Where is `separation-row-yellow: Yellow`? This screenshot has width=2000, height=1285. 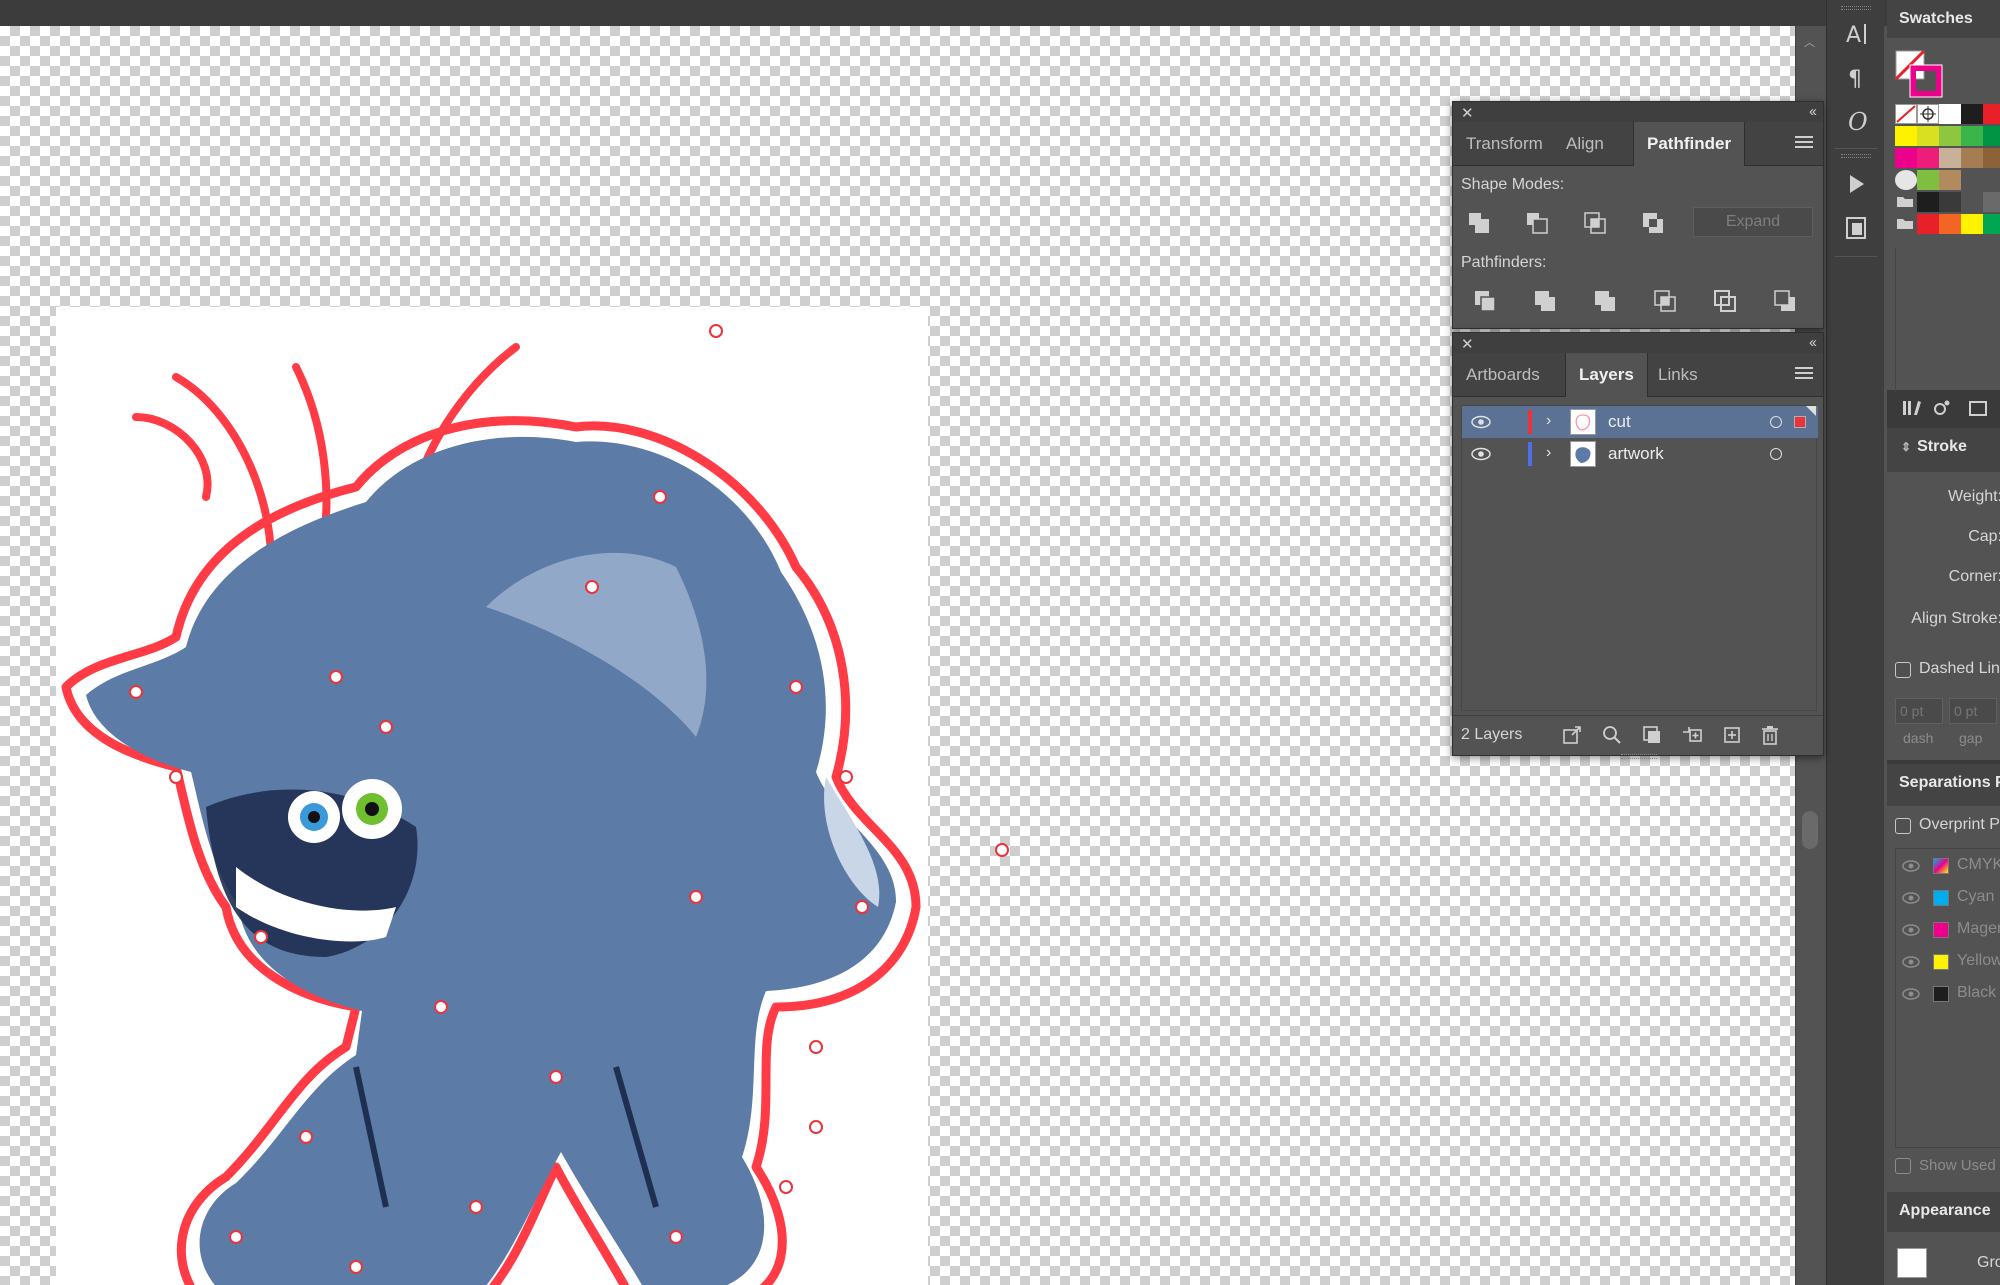
separation-row-yellow: Yellow is located at coordinates (1947, 962).